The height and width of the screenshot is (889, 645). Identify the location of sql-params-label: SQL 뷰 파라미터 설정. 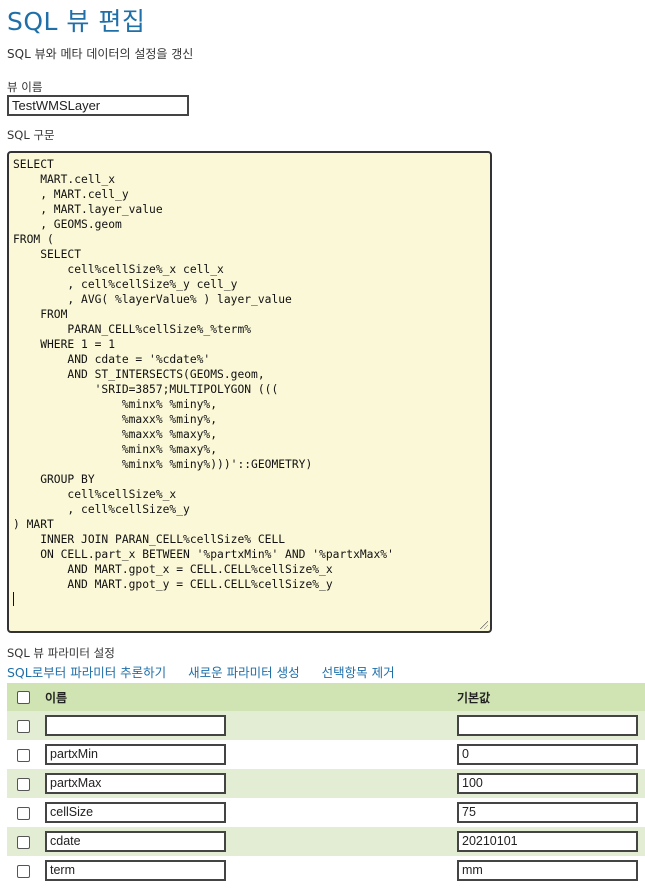
(61, 653).